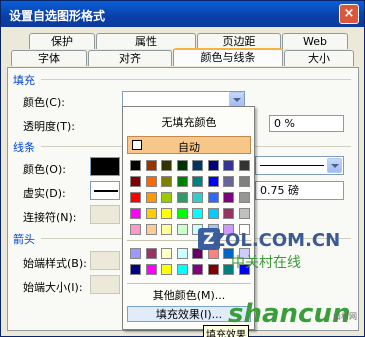  Describe the element at coordinates (189, 283) in the screenshot. I see `popup-separator` at that location.